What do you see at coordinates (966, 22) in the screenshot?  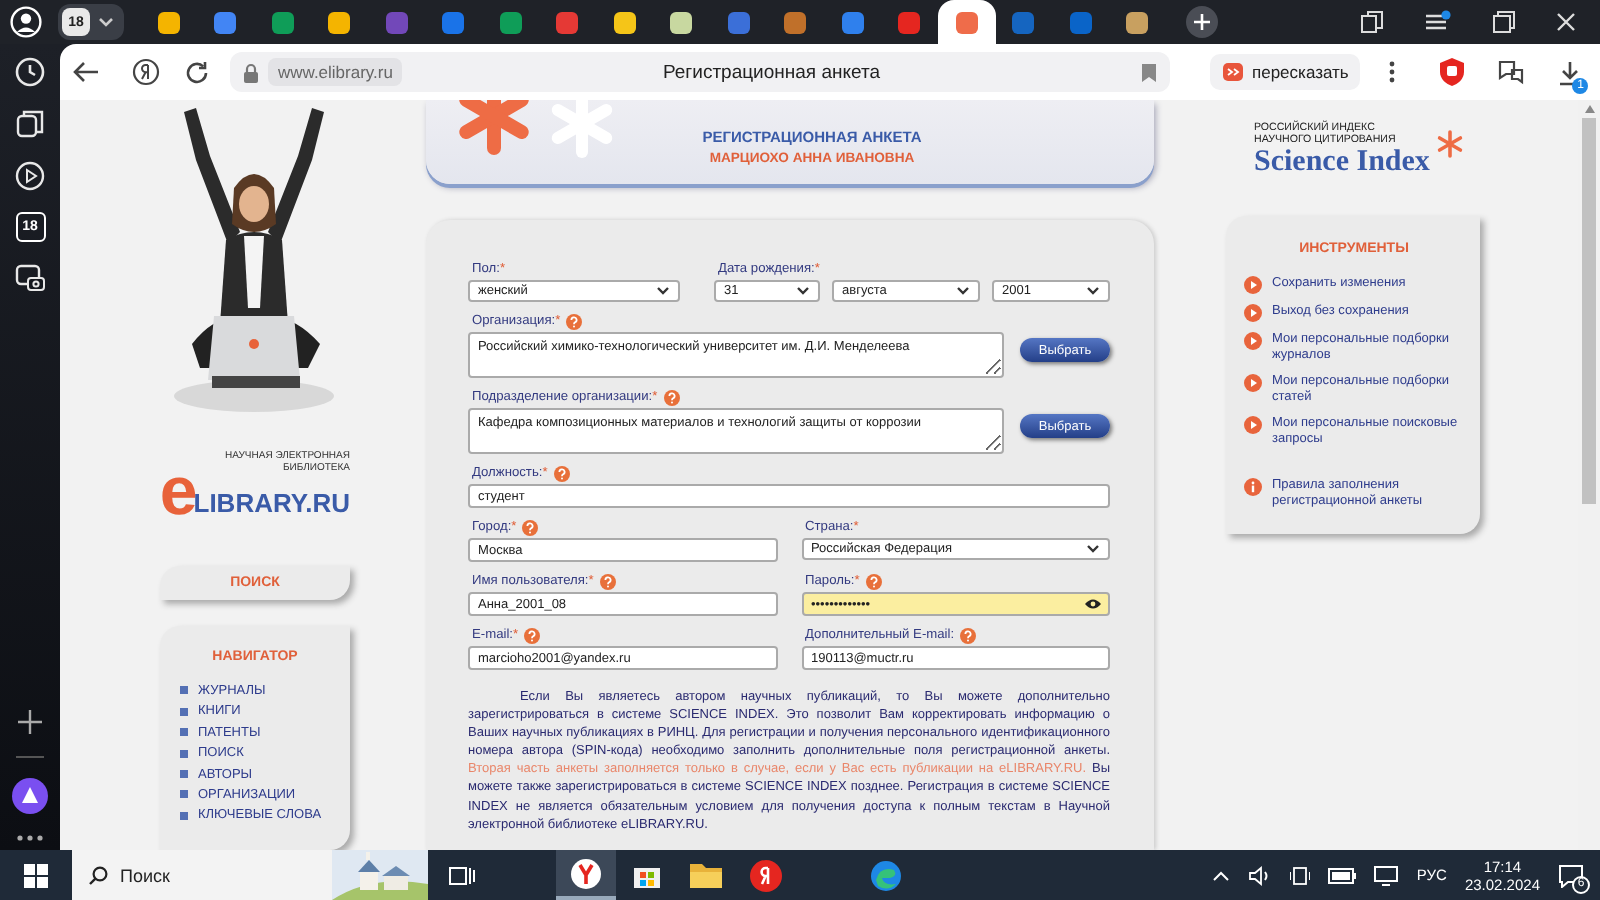 I see `browser-tab` at bounding box center [966, 22].